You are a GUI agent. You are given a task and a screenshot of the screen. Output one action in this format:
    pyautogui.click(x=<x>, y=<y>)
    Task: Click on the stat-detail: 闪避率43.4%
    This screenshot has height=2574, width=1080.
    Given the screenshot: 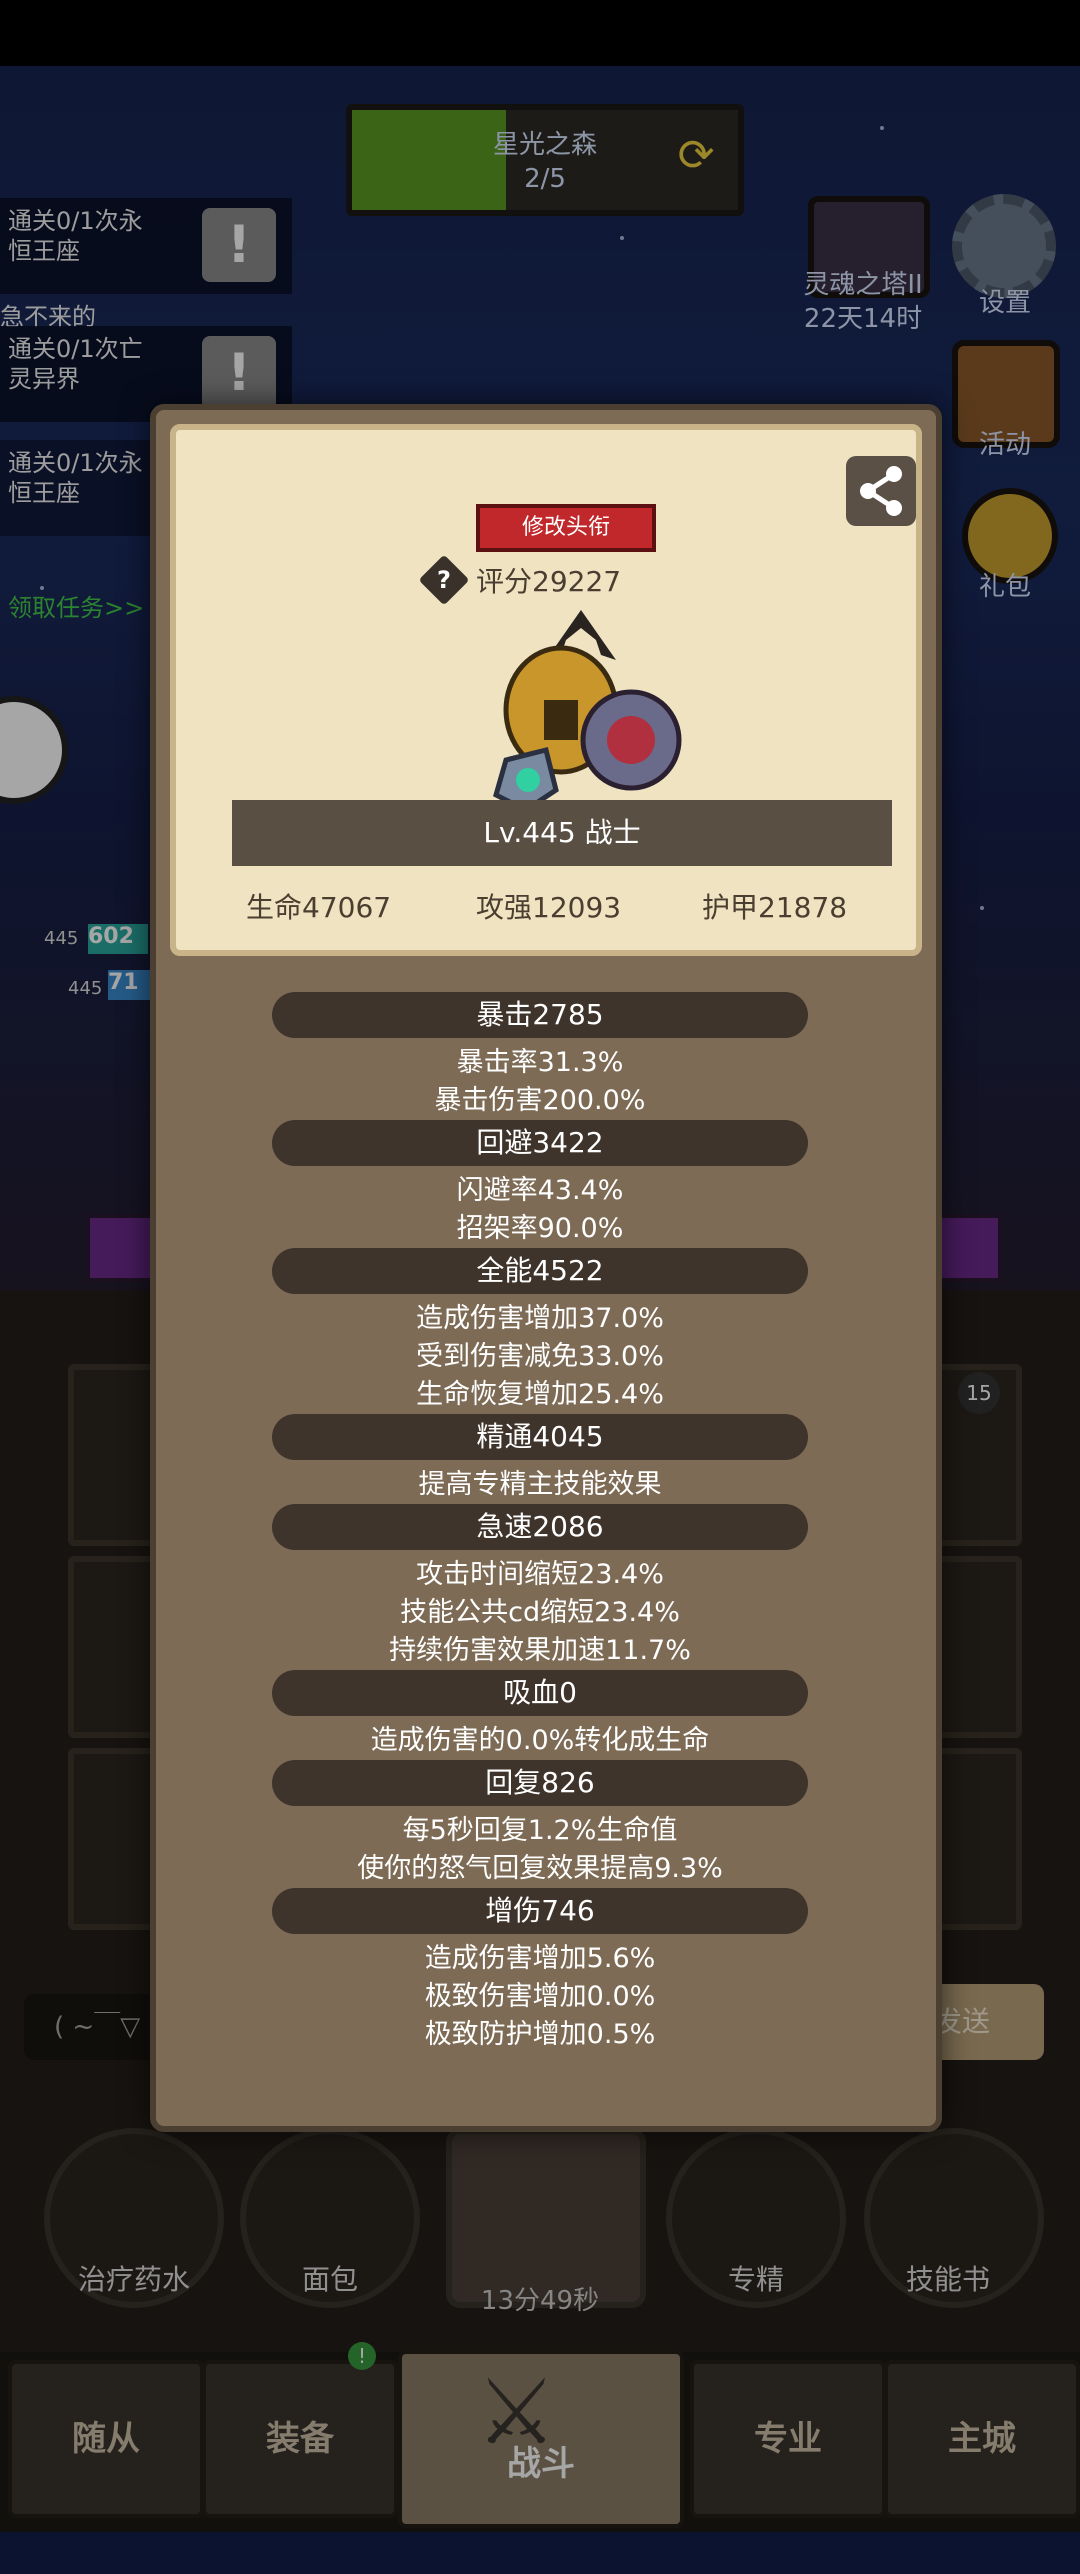 What is the action you would take?
    pyautogui.click(x=540, y=1190)
    